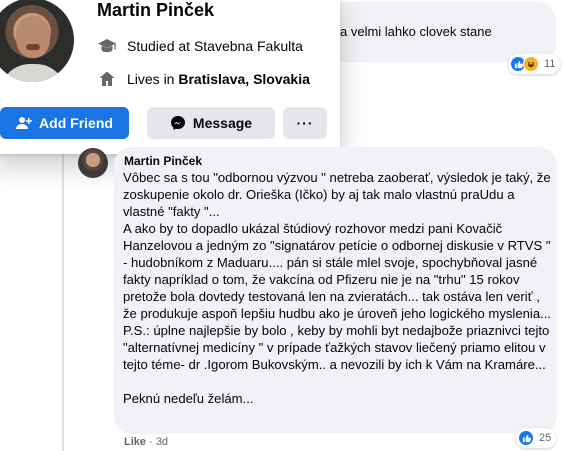 This screenshot has height=451, width=564. I want to click on add-friend-button: Add Friend, so click(64, 123).